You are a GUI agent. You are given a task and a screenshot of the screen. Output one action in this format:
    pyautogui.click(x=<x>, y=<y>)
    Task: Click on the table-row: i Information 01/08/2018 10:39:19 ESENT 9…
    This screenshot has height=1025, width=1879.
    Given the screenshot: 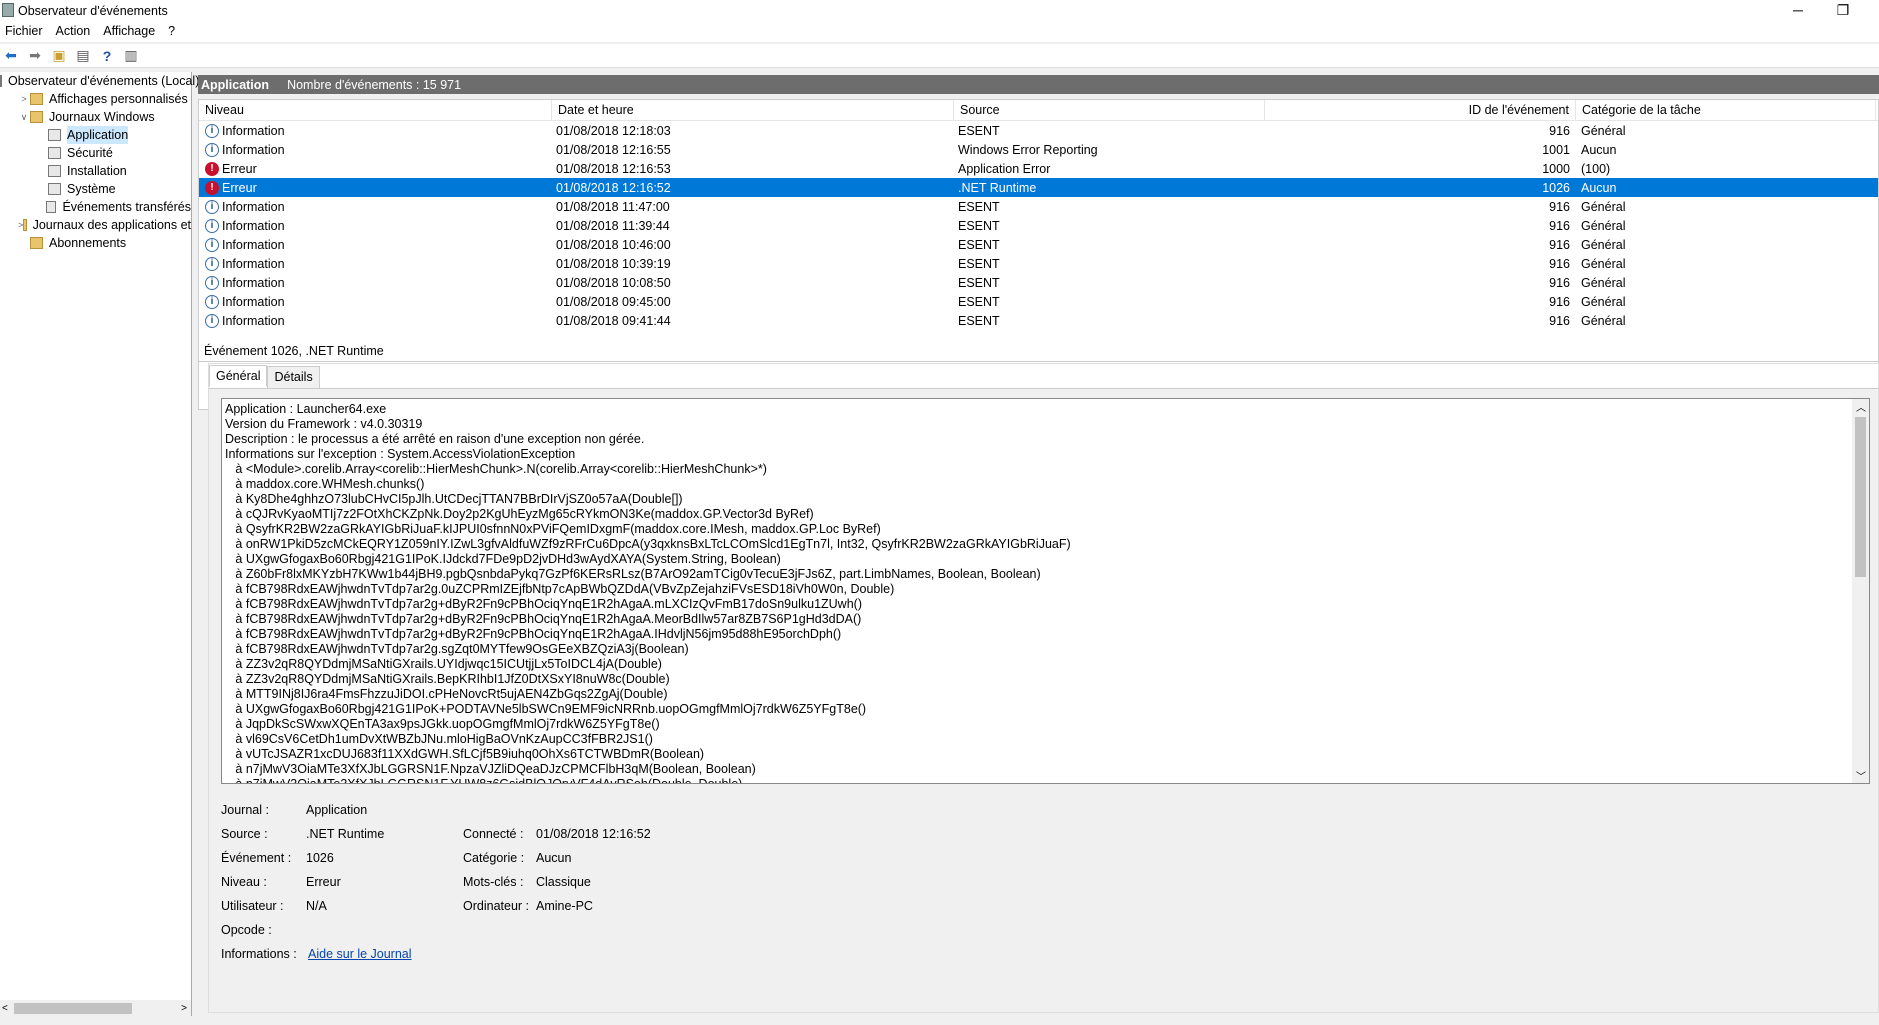 What is the action you would take?
    pyautogui.click(x=1038, y=263)
    